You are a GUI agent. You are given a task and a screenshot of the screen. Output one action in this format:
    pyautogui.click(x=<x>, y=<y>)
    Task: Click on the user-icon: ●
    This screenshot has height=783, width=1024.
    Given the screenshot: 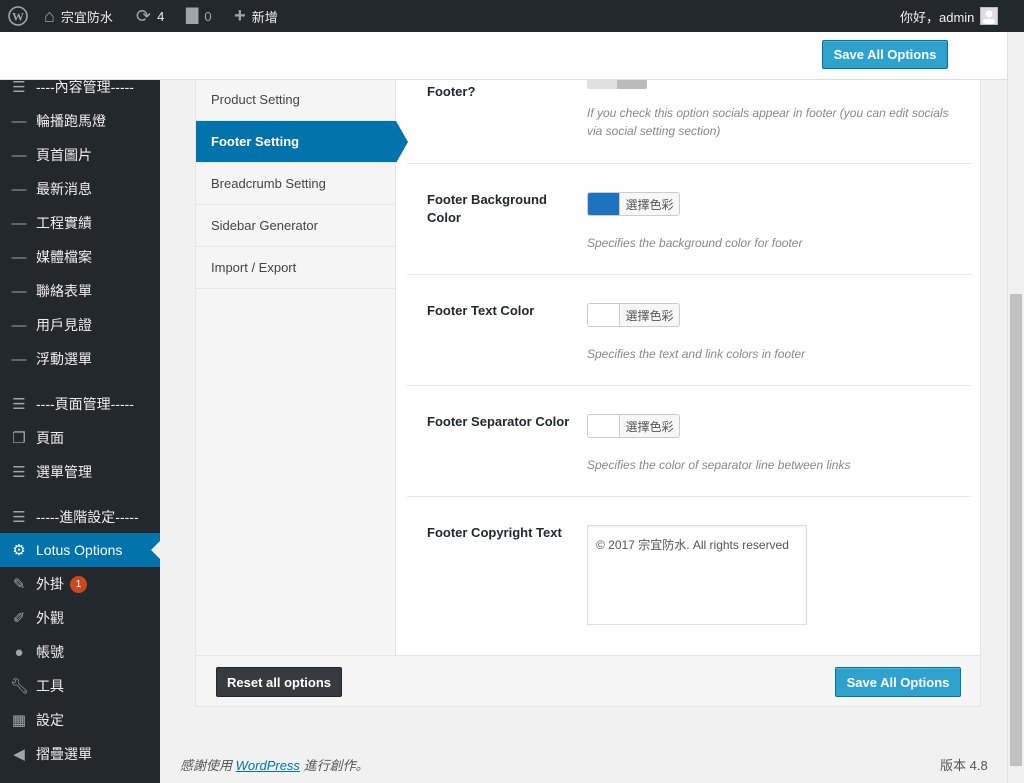 What is the action you would take?
    pyautogui.click(x=19, y=652)
    